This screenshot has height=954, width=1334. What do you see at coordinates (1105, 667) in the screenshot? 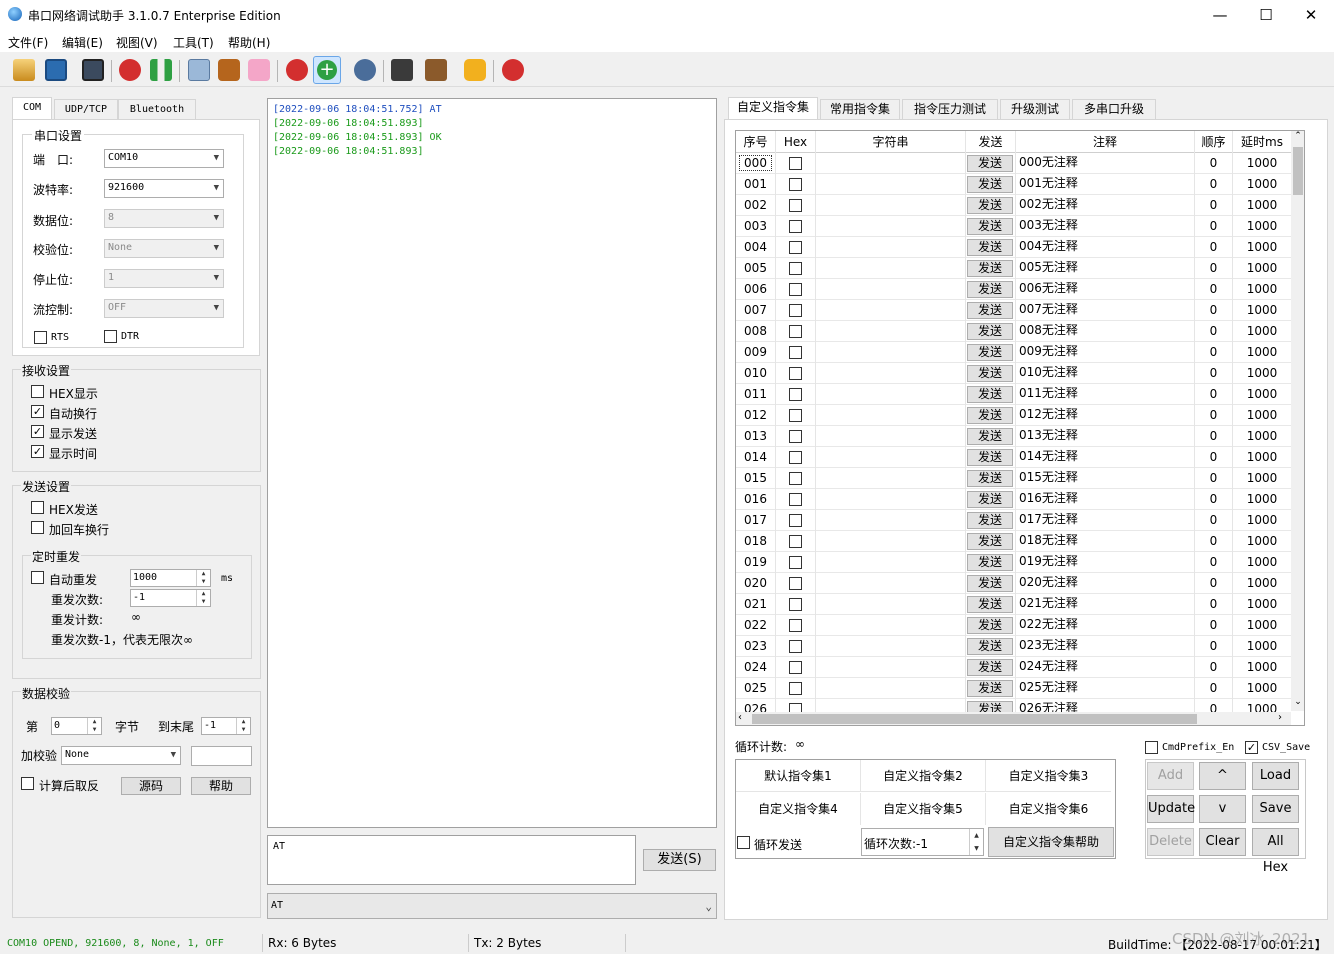
I see `row-note: 024无注释` at bounding box center [1105, 667].